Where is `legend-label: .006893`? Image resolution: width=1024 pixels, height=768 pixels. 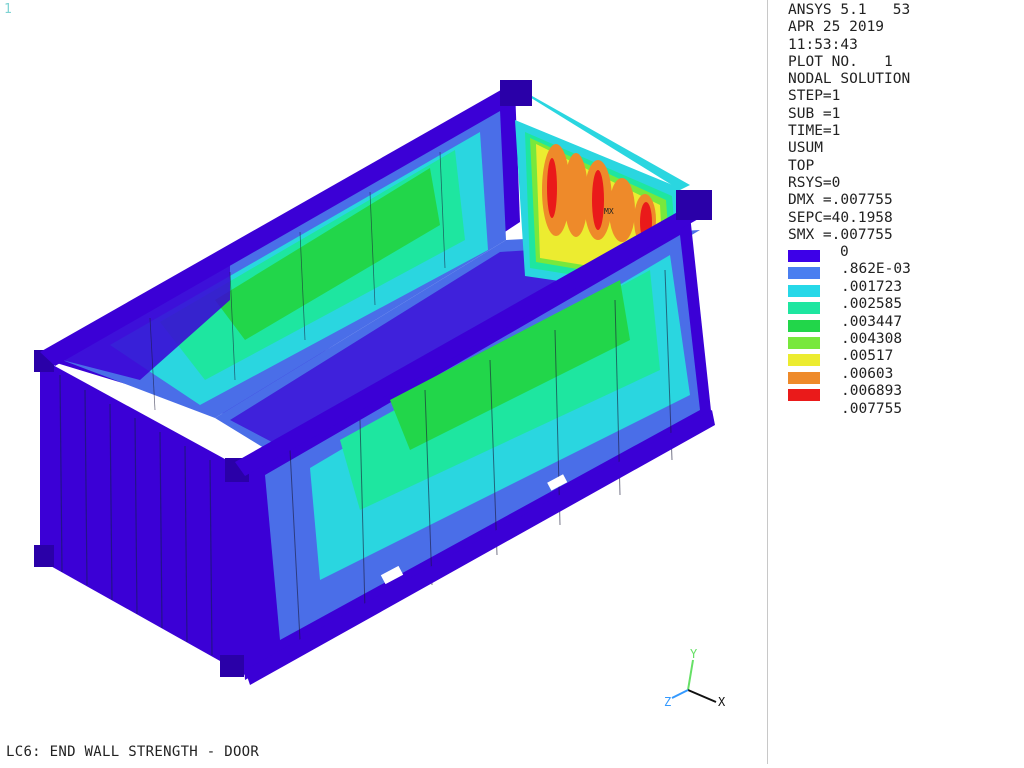
legend-label: .006893 is located at coordinates (872, 391).